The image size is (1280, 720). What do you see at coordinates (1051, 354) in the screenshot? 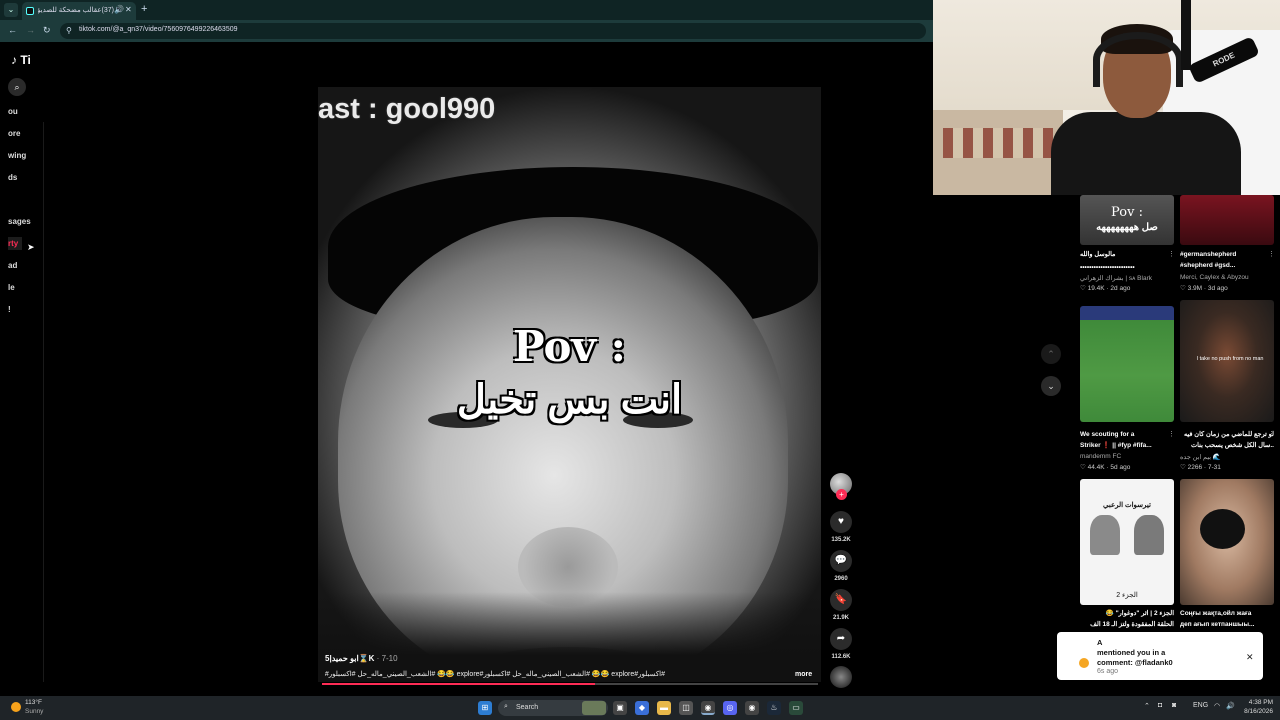
I see `previous-video-chevron-up-icon: ⌃` at bounding box center [1051, 354].